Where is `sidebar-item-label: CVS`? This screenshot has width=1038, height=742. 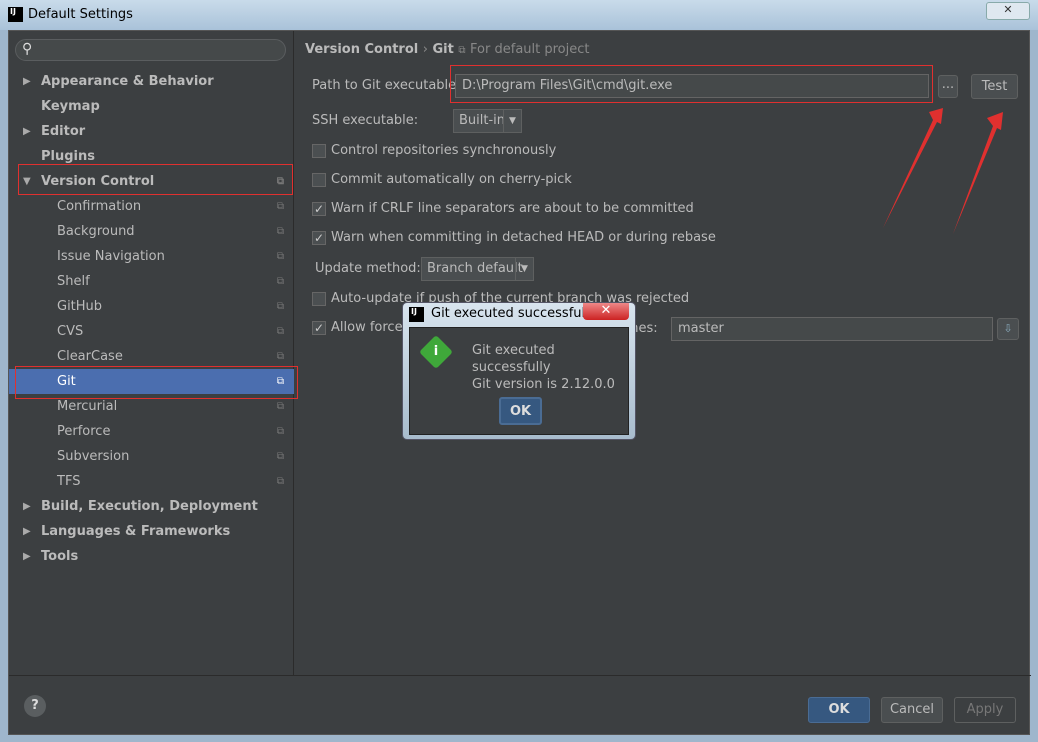 sidebar-item-label: CVS is located at coordinates (70, 331).